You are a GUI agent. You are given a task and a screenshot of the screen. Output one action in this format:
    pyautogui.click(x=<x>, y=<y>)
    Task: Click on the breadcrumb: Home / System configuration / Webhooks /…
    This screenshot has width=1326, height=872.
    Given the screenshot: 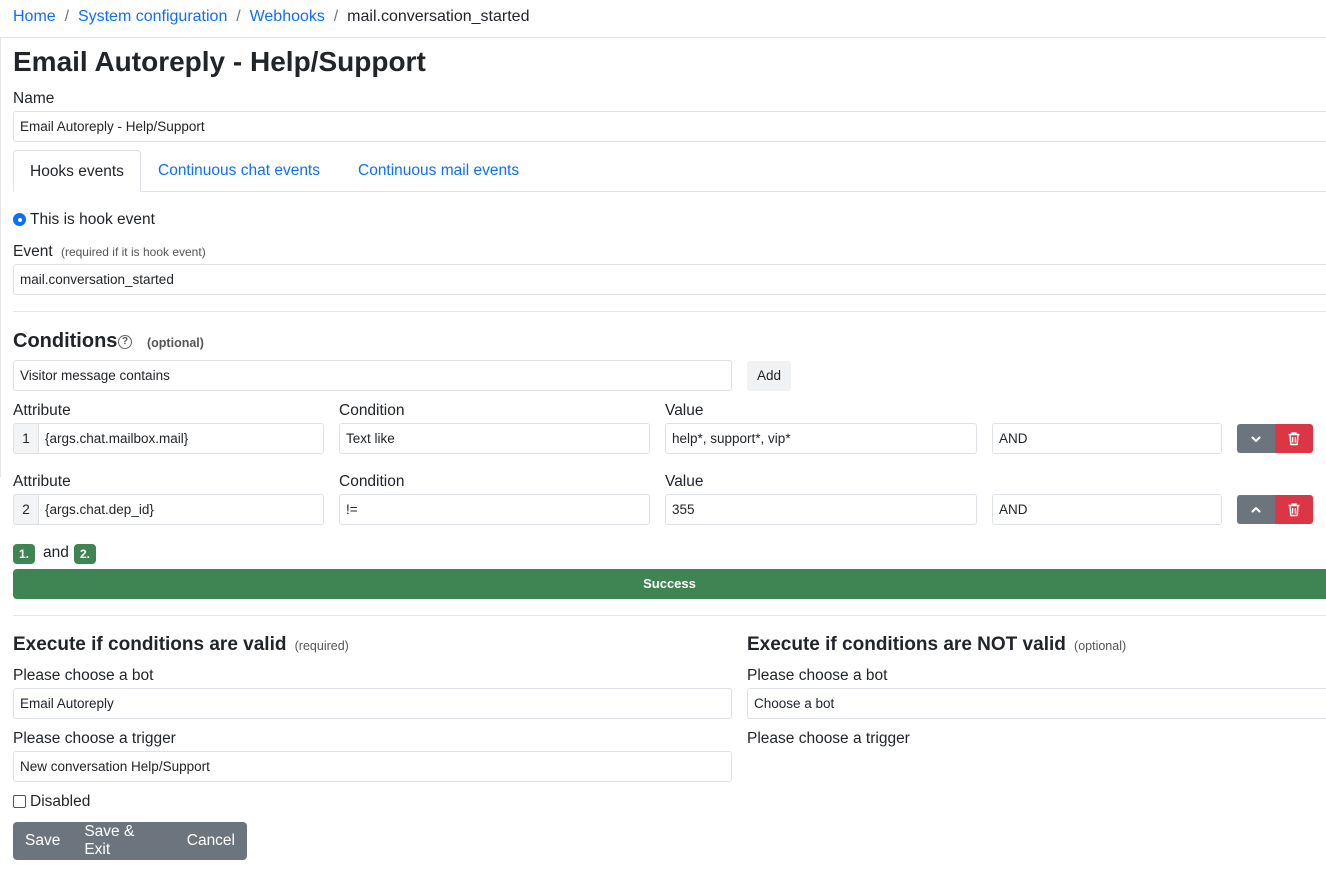 What is the action you would take?
    pyautogui.click(x=271, y=17)
    